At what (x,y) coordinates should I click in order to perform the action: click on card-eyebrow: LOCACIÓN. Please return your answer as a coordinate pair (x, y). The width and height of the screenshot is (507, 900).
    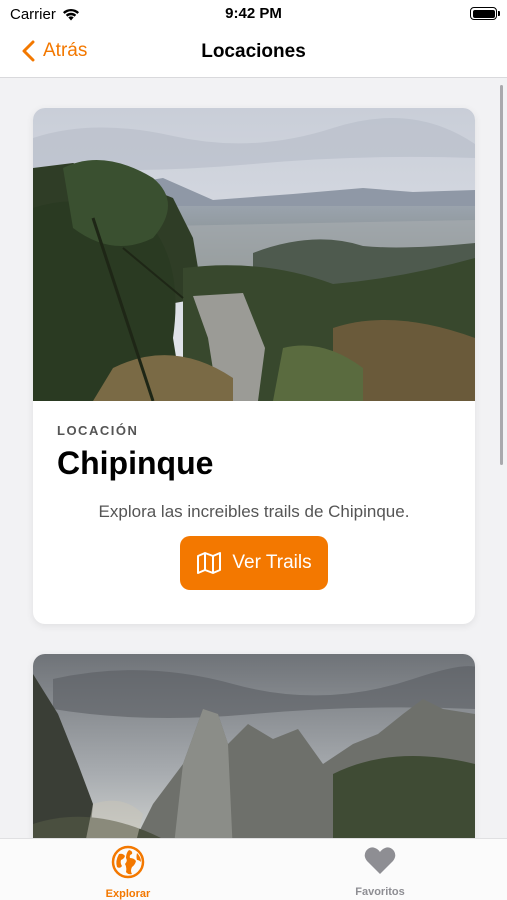
    Looking at the image, I should click on (98, 430).